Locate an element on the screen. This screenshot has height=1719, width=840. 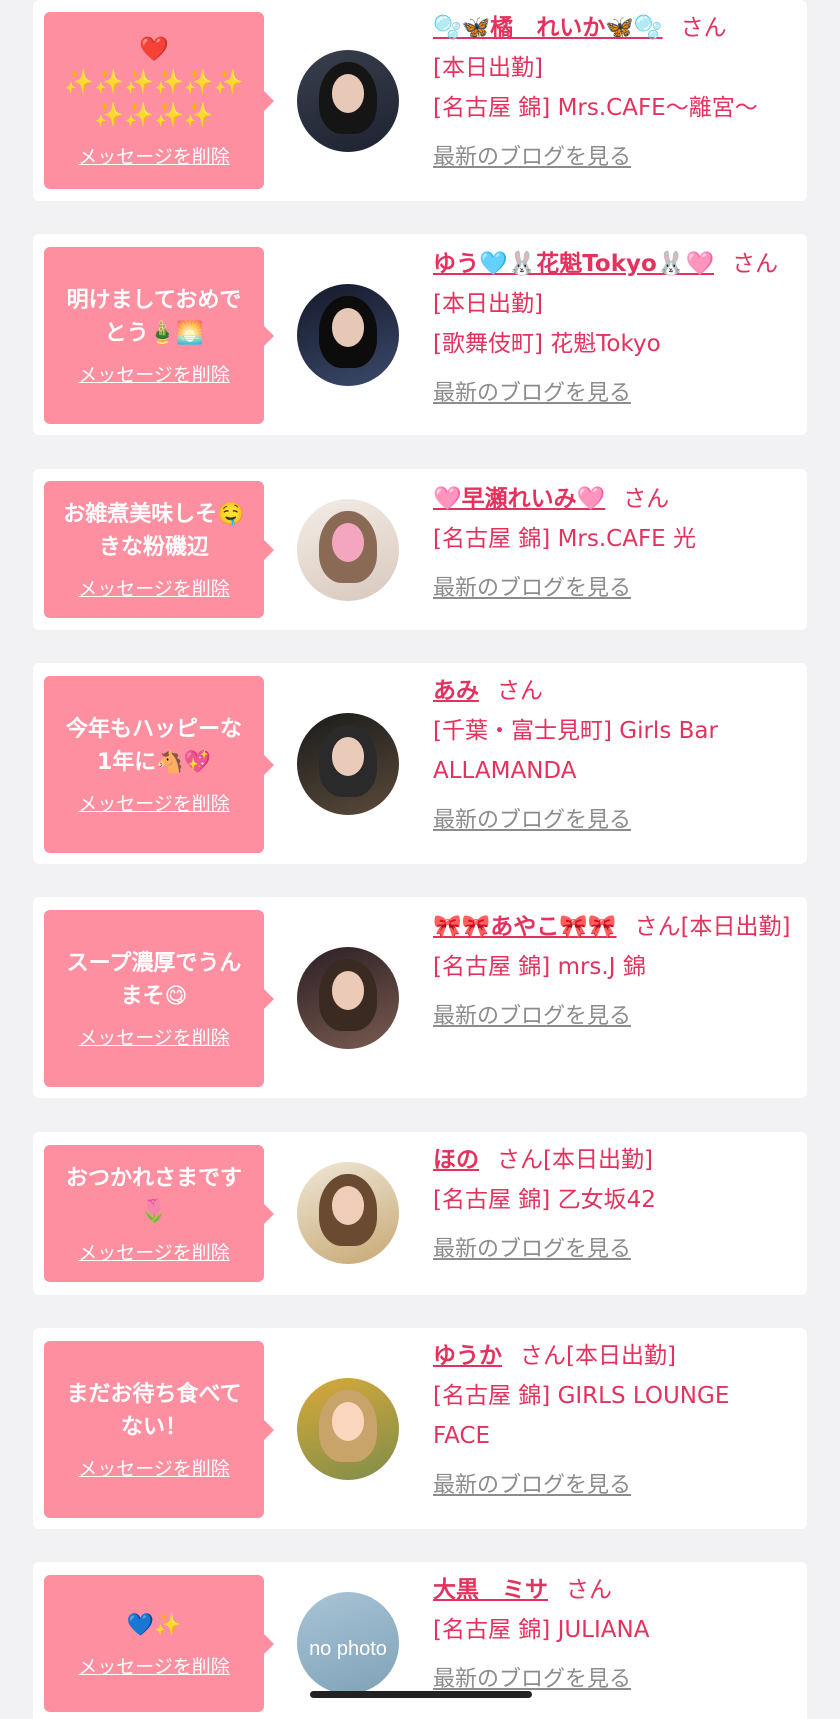
message-bubble: 今年もハッピーな 1年に🐴💖 メッセージを削除 is located at coordinates (159, 764).